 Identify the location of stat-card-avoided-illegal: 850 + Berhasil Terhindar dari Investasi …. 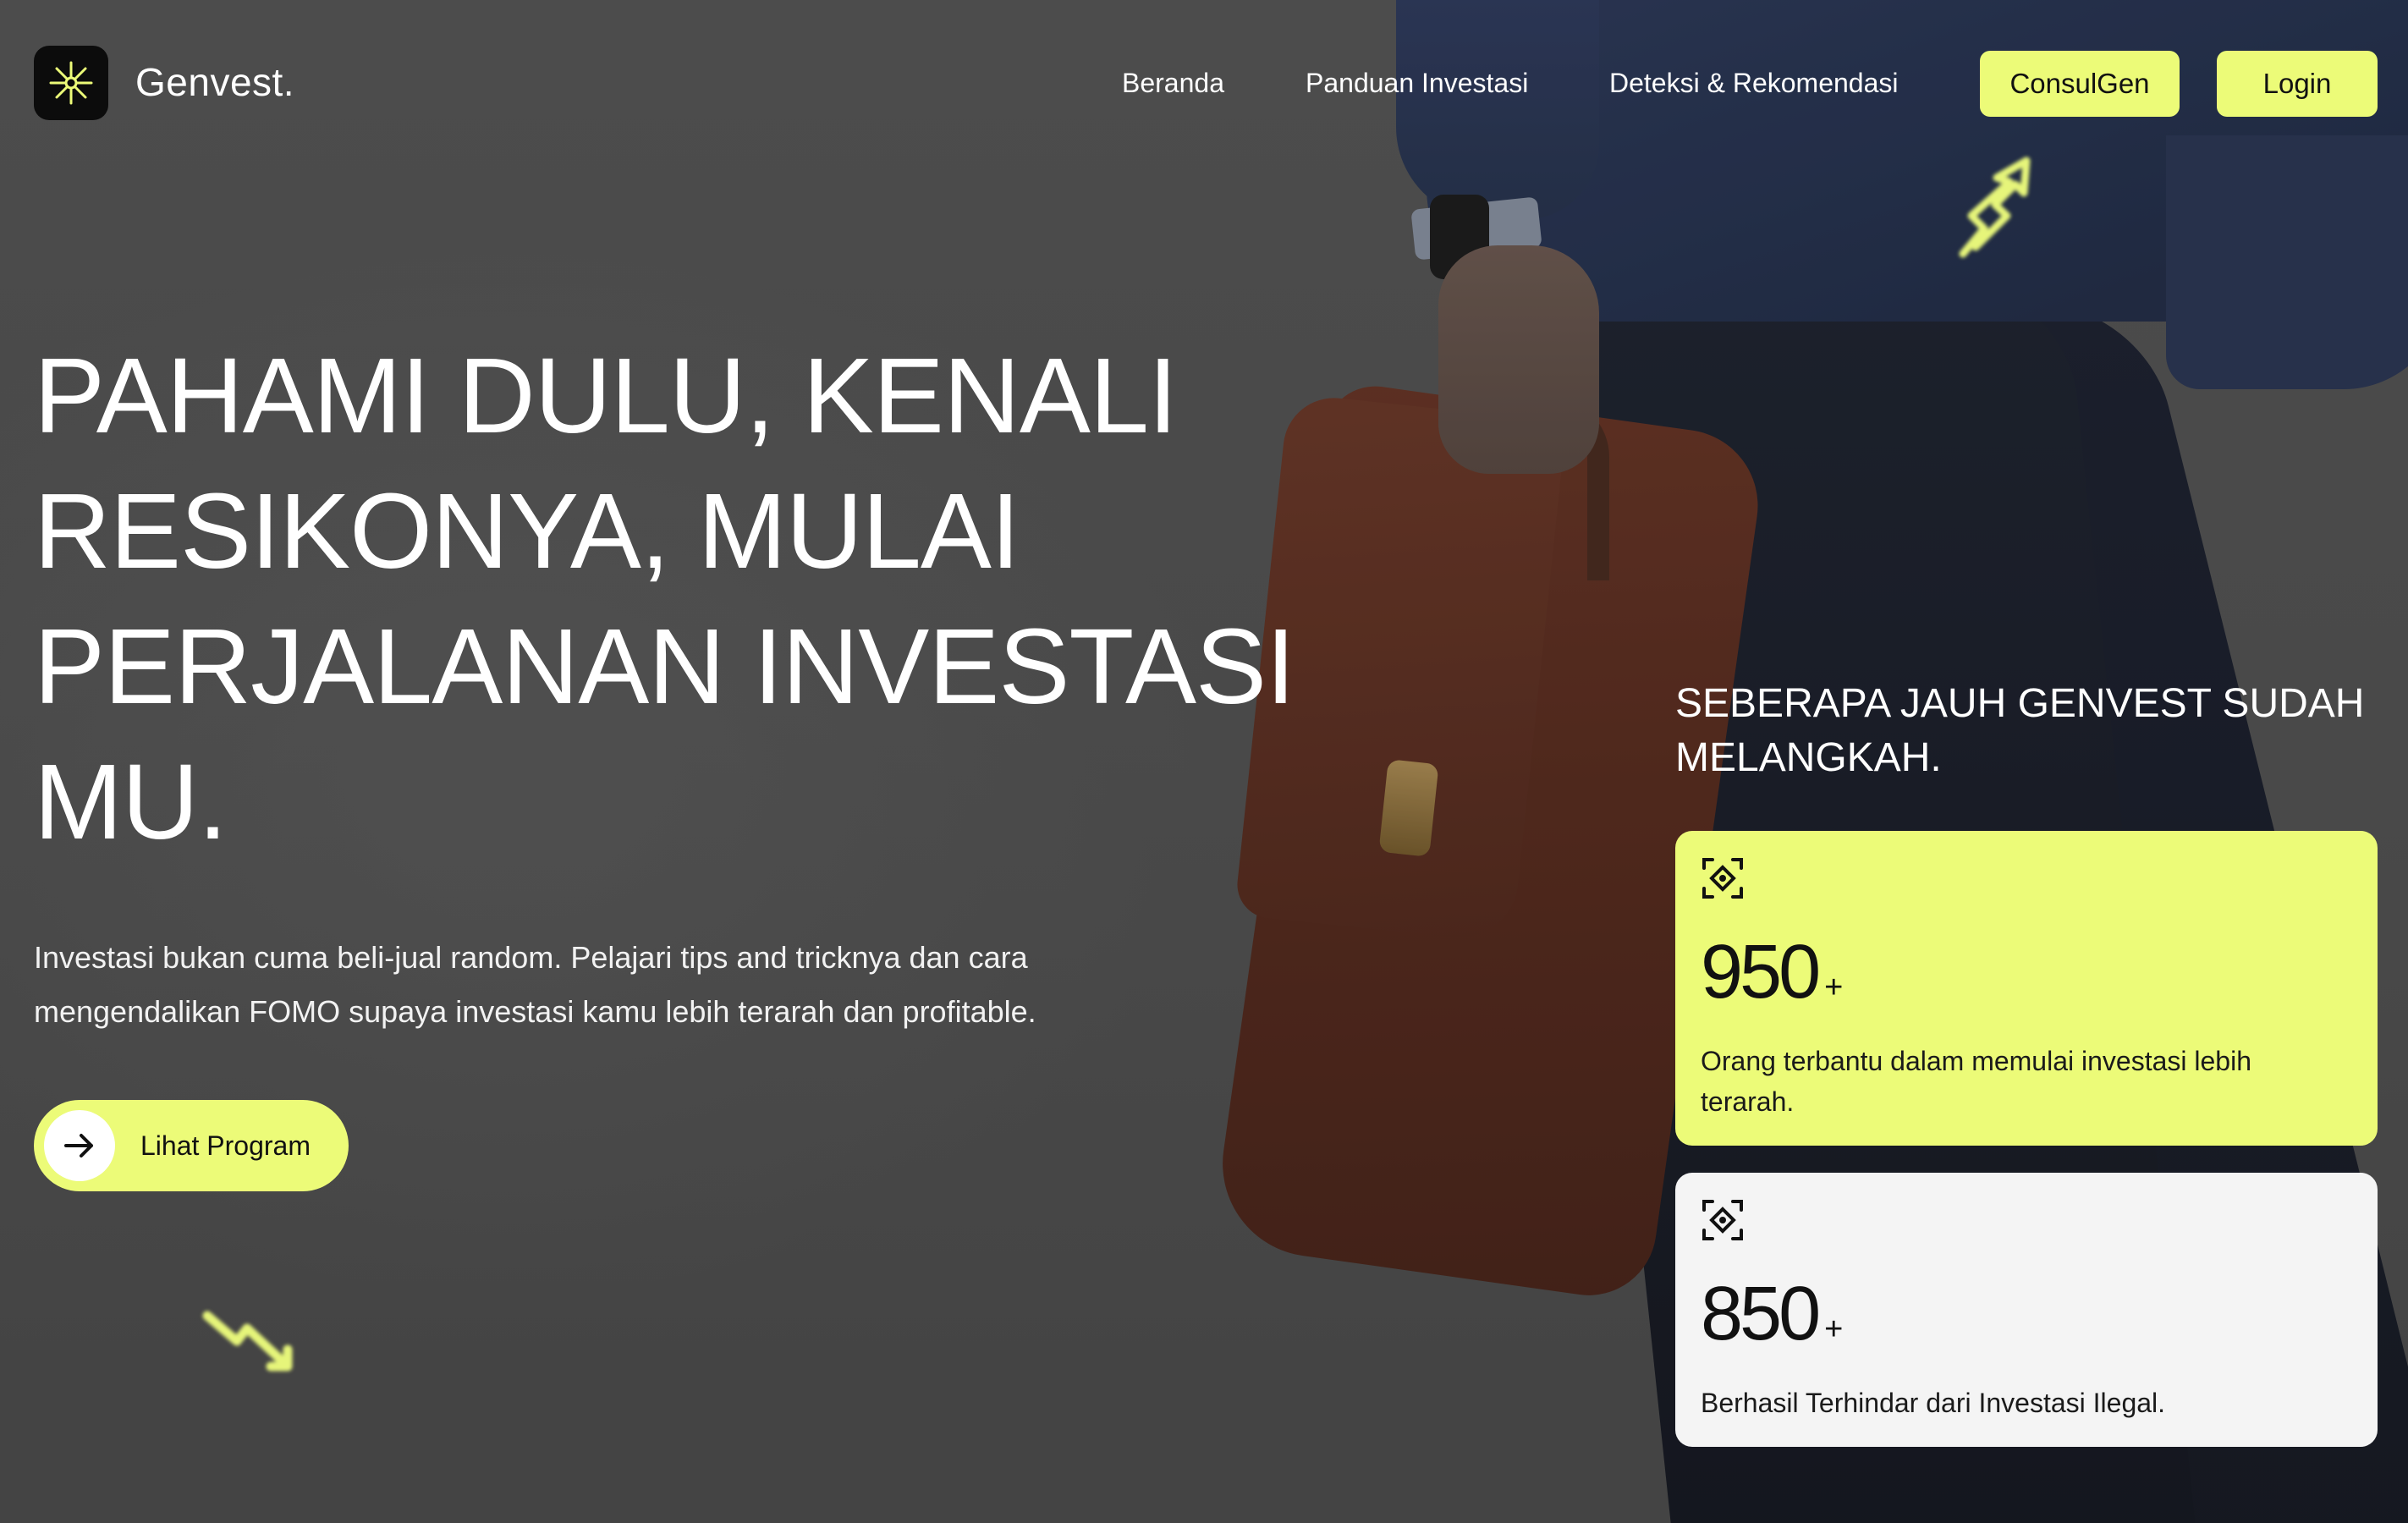
(2026, 1310).